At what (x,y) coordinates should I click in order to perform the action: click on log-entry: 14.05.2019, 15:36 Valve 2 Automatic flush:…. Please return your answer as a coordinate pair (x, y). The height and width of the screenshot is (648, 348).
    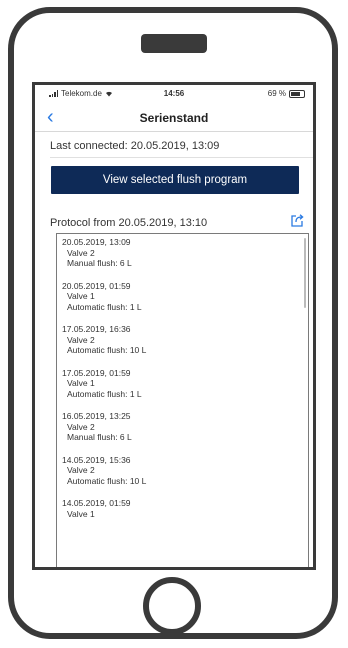
    Looking at the image, I should click on (185, 471).